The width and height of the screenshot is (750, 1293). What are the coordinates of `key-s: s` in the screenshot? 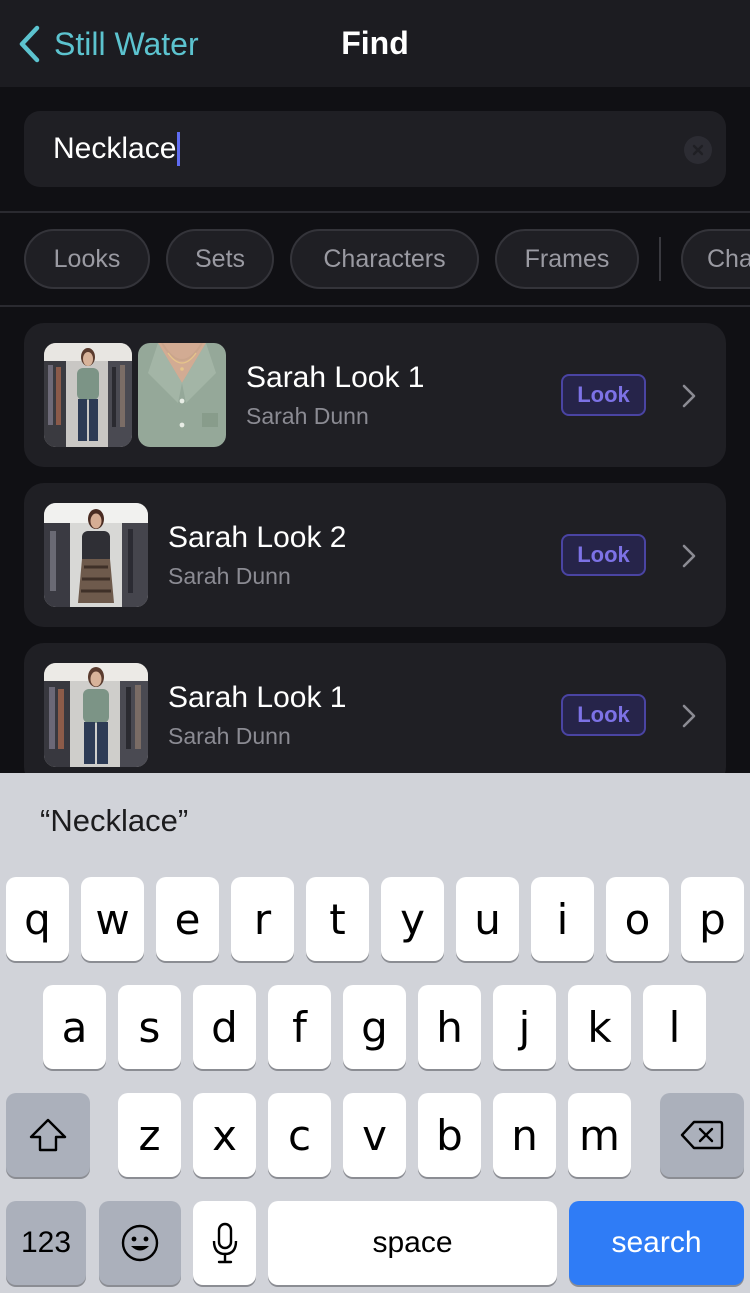 It's located at (149, 1027).